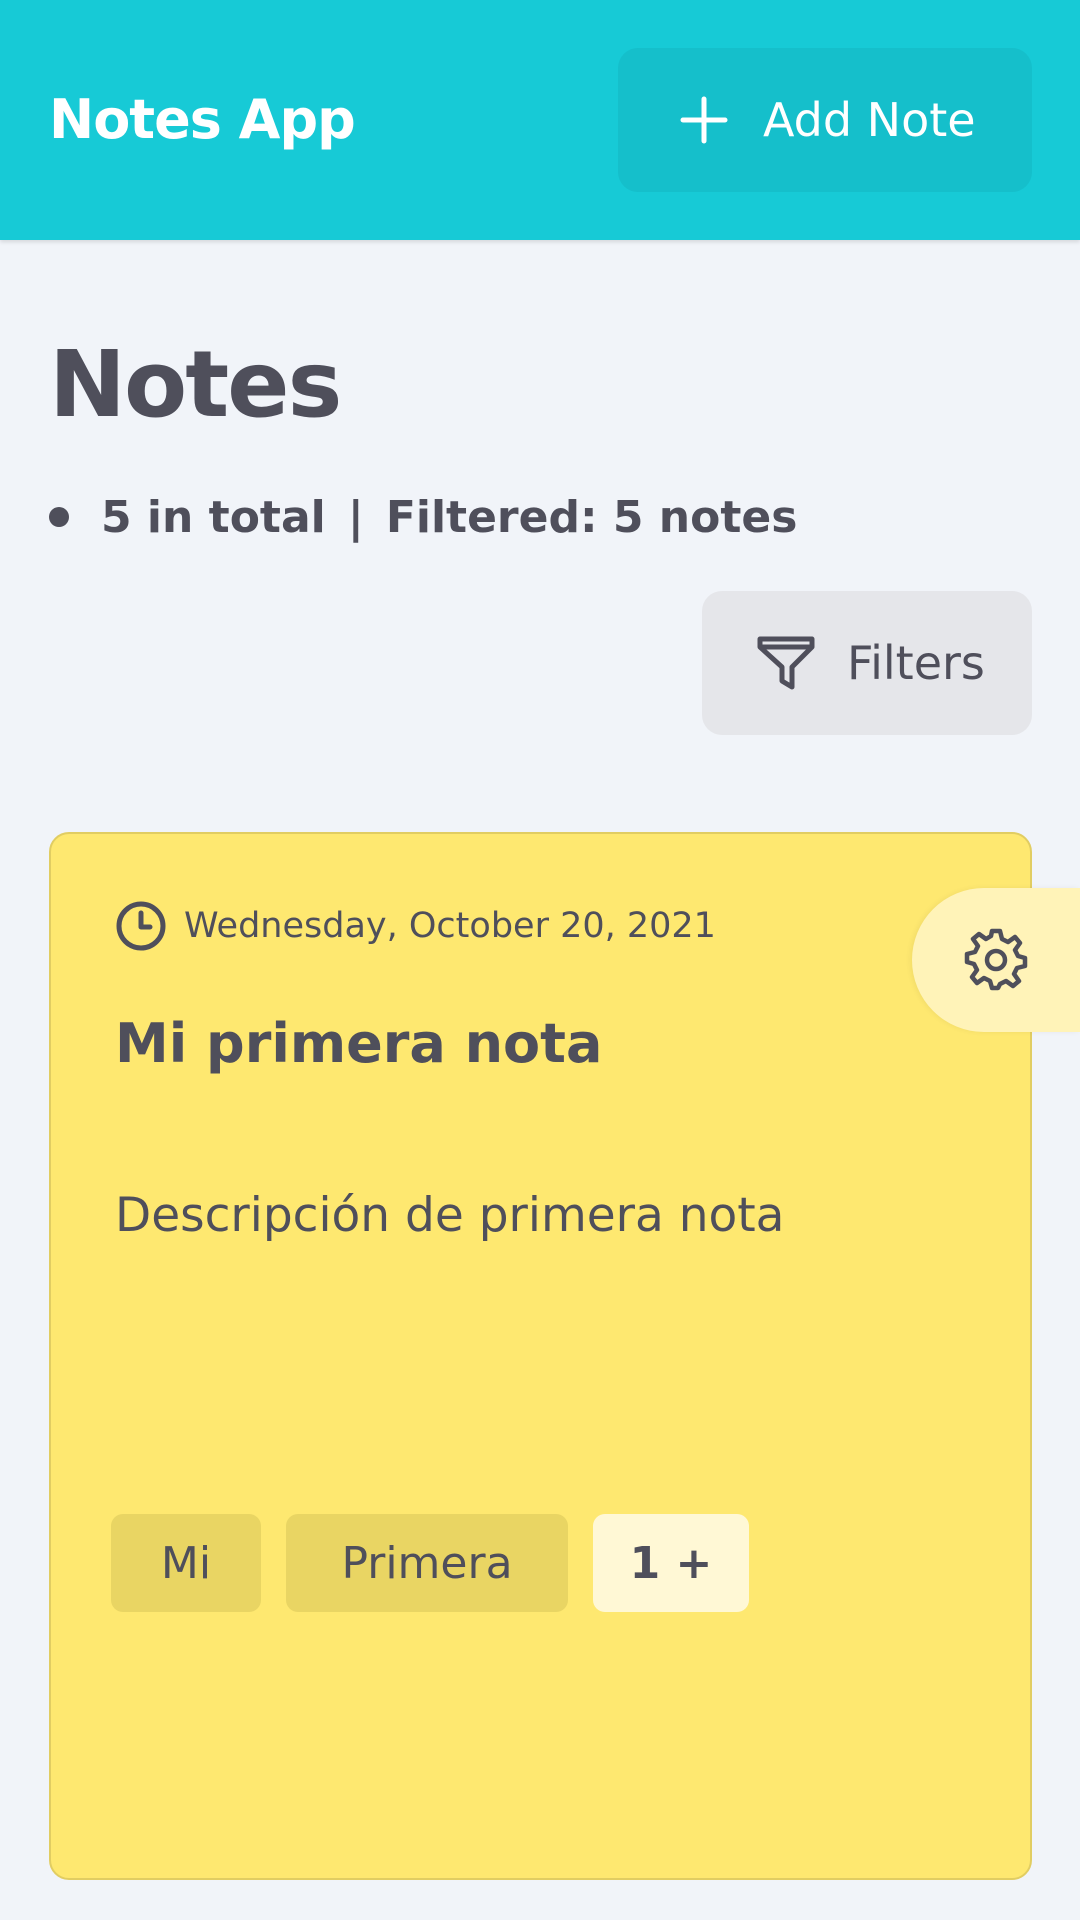 Image resolution: width=1080 pixels, height=1920 pixels. I want to click on note-date: Wednesday, October 20, 2021, so click(450, 926).